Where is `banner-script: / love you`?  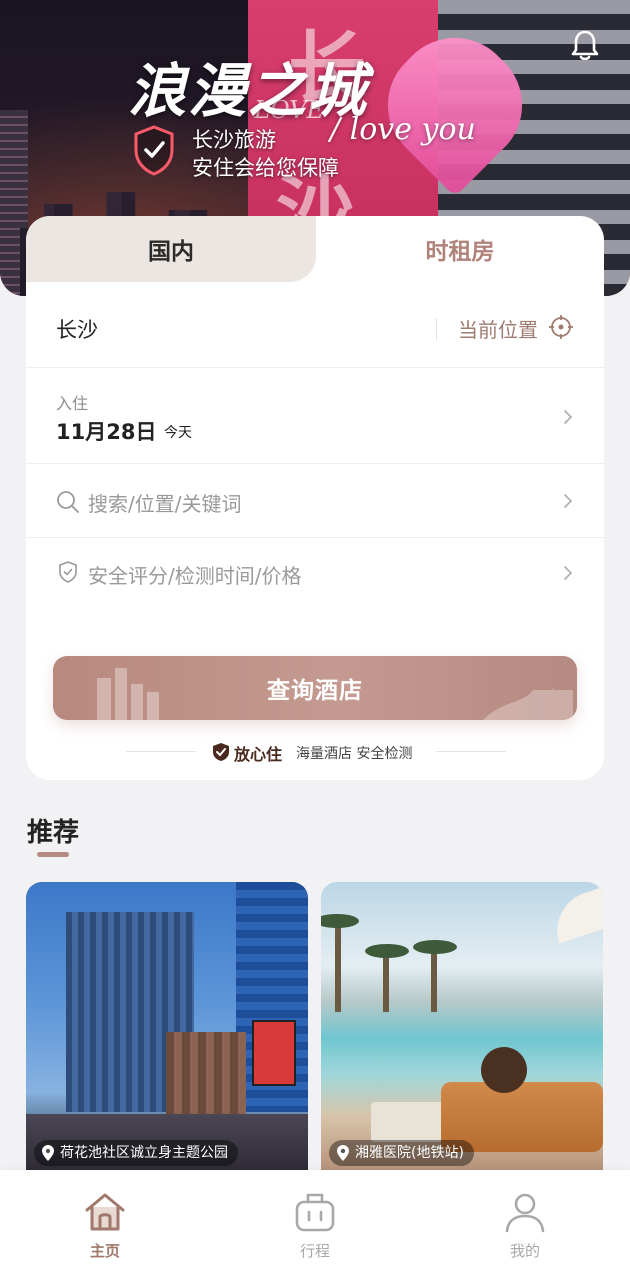
banner-script: / love you is located at coordinates (403, 129).